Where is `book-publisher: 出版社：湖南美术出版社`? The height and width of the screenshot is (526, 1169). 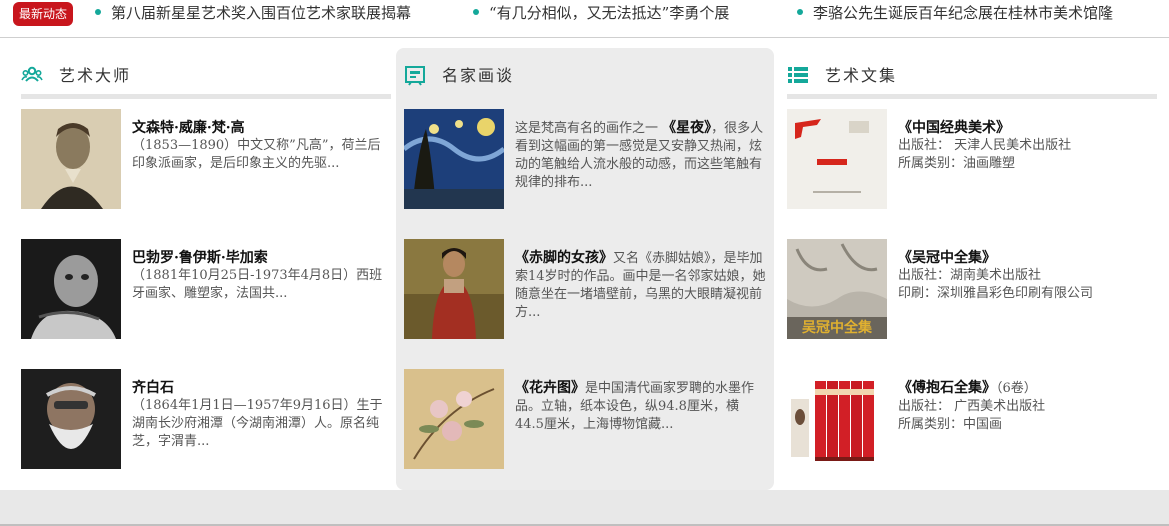 book-publisher: 出版社：湖南美术出版社 is located at coordinates (970, 275).